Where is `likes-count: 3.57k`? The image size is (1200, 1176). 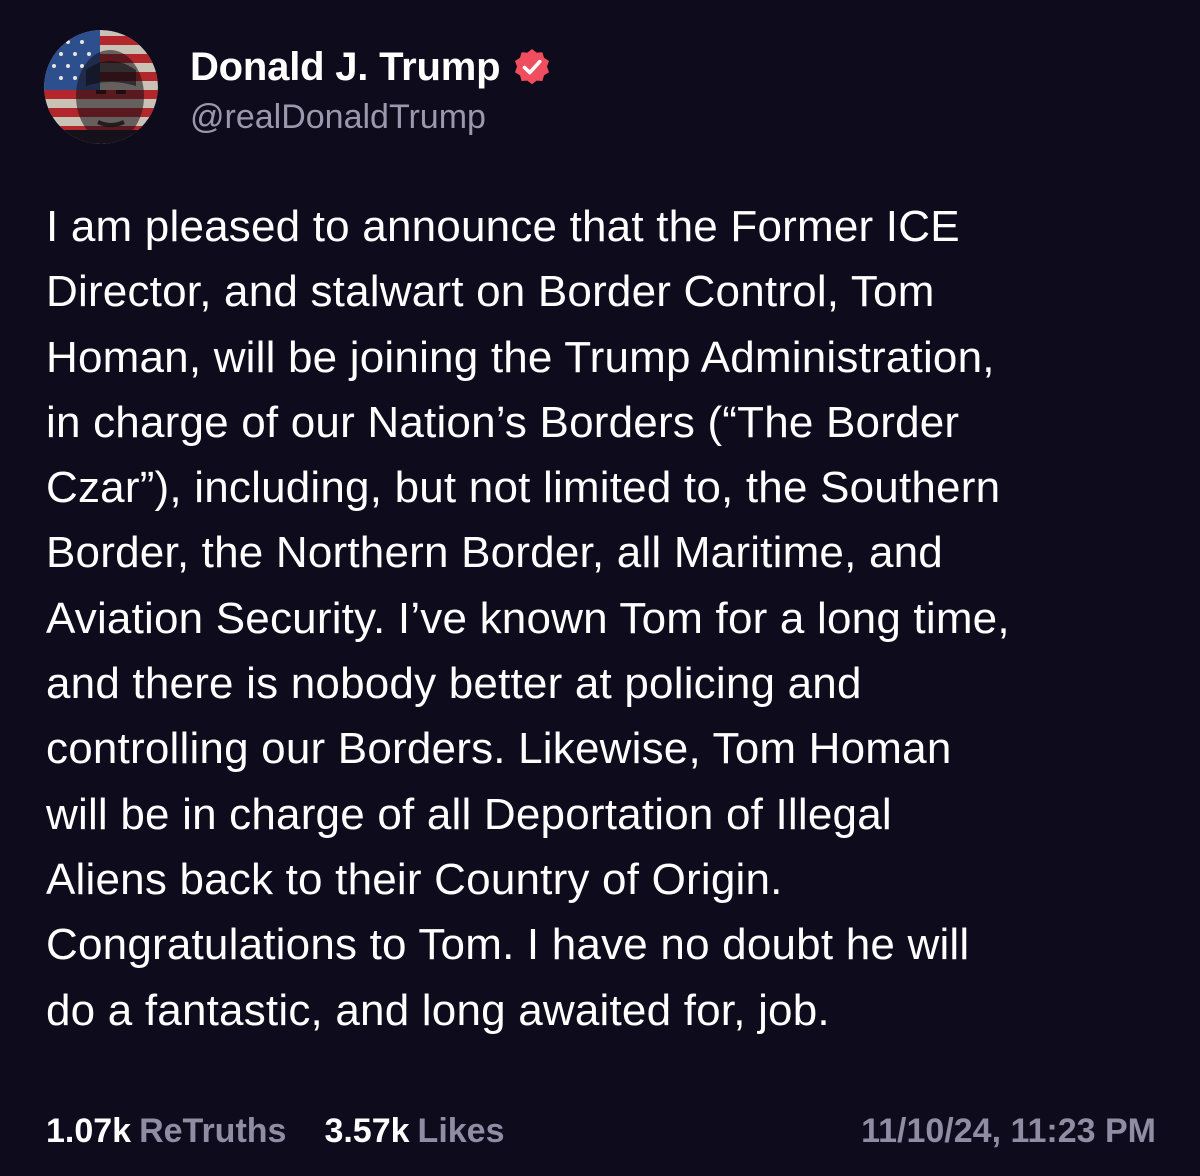 likes-count: 3.57k is located at coordinates (367, 1130).